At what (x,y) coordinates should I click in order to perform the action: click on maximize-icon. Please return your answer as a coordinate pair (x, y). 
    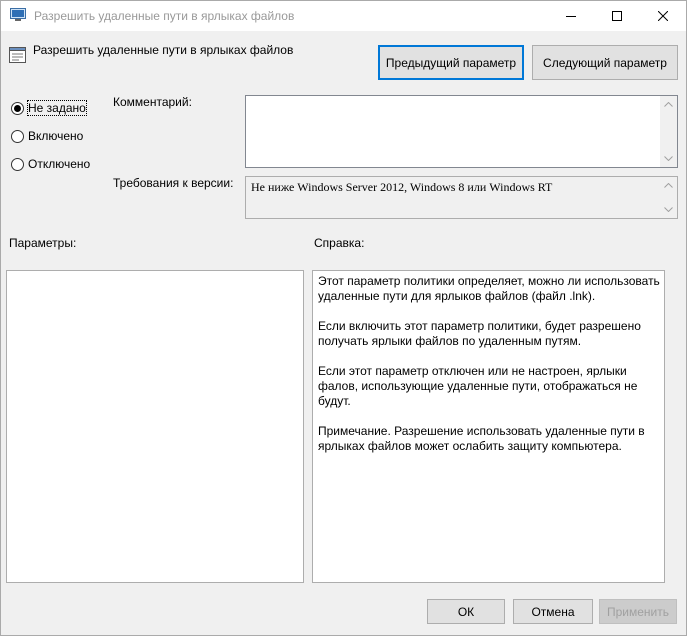
    Looking at the image, I should click on (617, 16).